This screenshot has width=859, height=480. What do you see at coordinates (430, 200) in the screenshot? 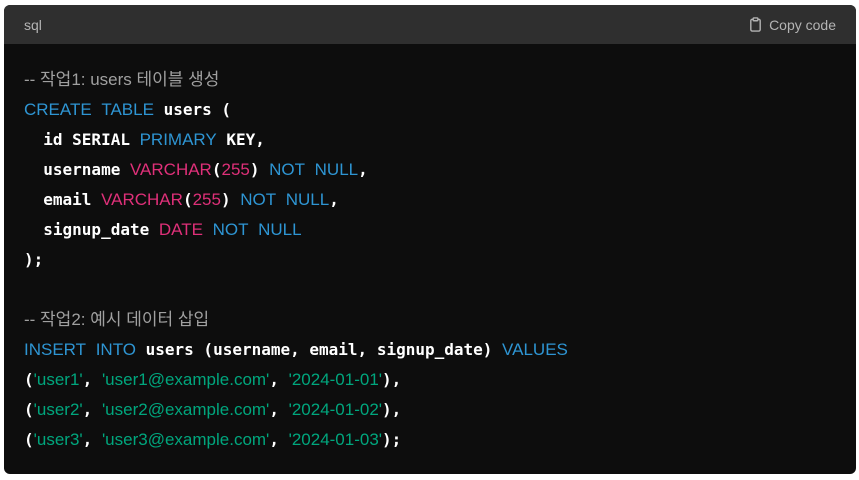
I see `code-line: email VARCHAR(255) NOT NULL,` at bounding box center [430, 200].